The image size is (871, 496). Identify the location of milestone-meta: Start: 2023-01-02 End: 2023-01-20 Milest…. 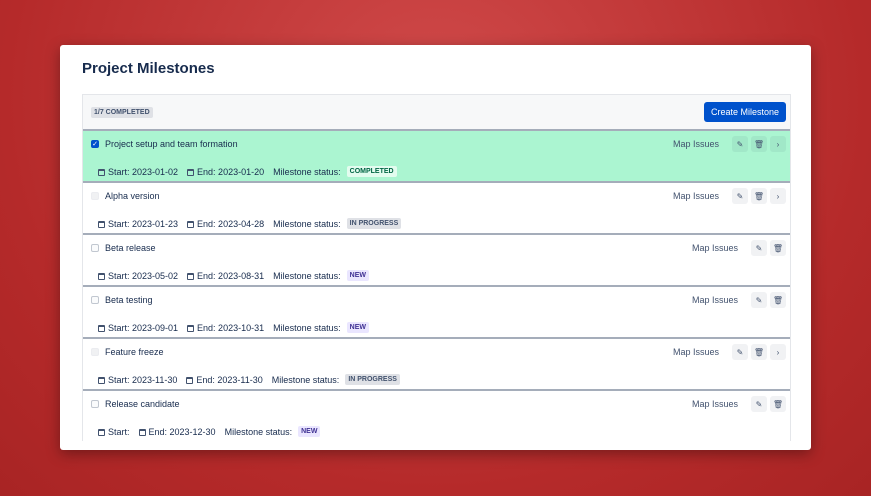
(247, 171).